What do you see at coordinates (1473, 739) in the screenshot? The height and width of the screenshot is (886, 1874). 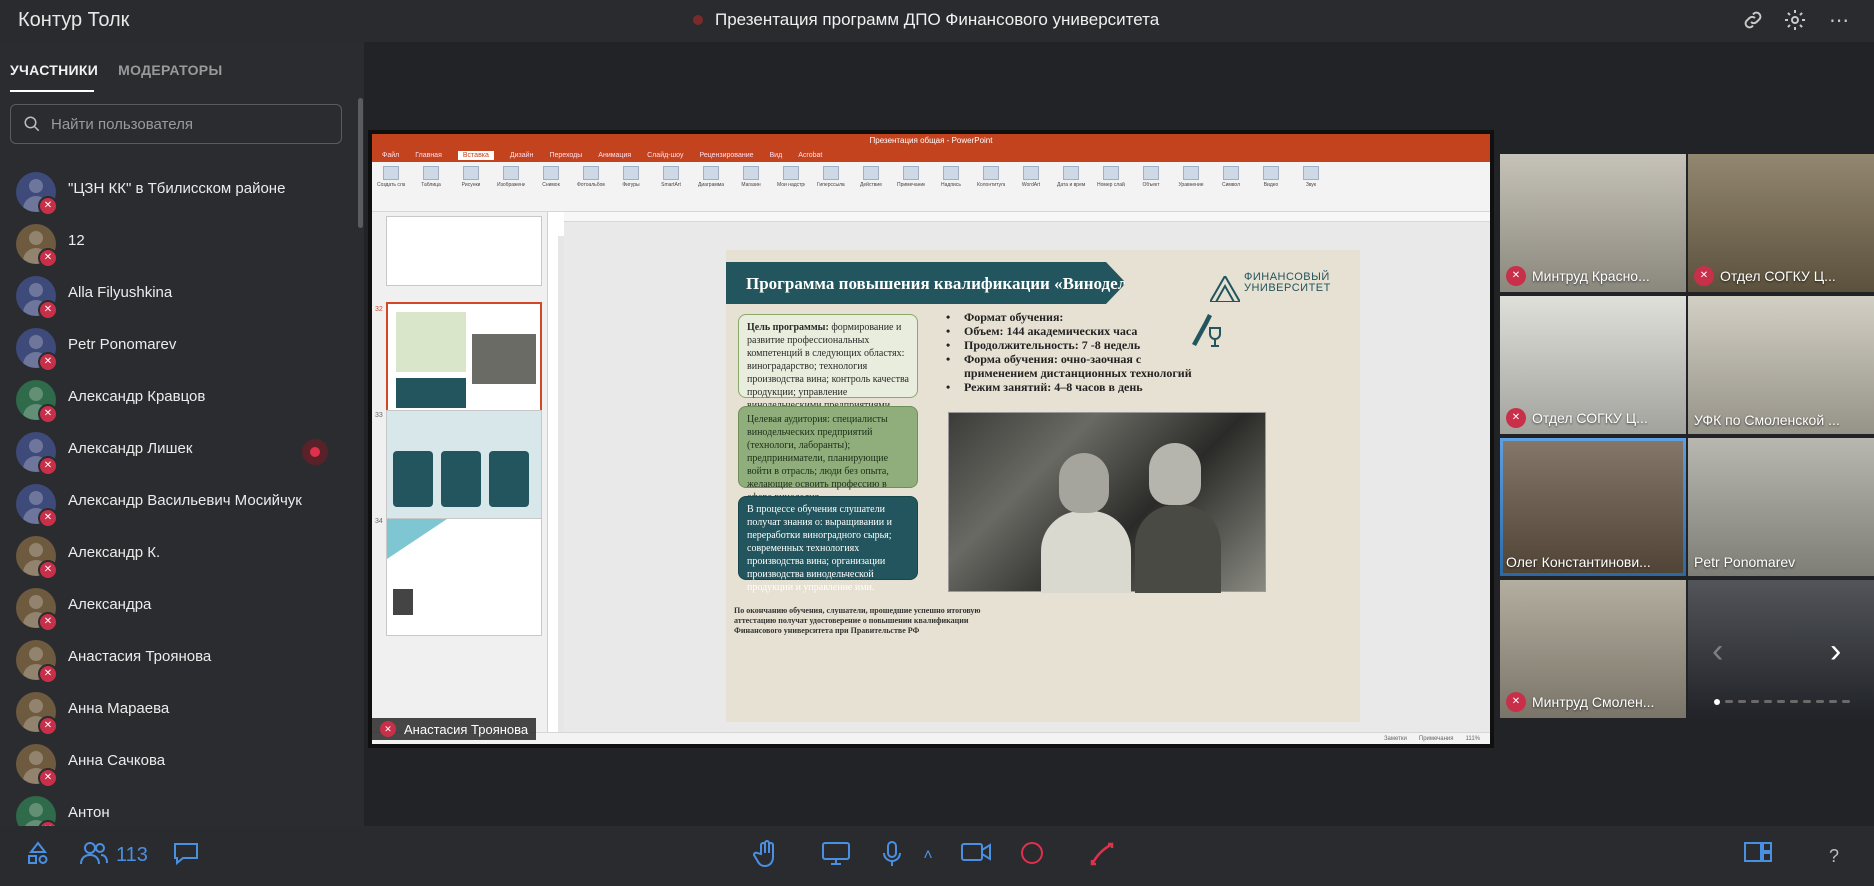 I see `zoom-level: 111%` at bounding box center [1473, 739].